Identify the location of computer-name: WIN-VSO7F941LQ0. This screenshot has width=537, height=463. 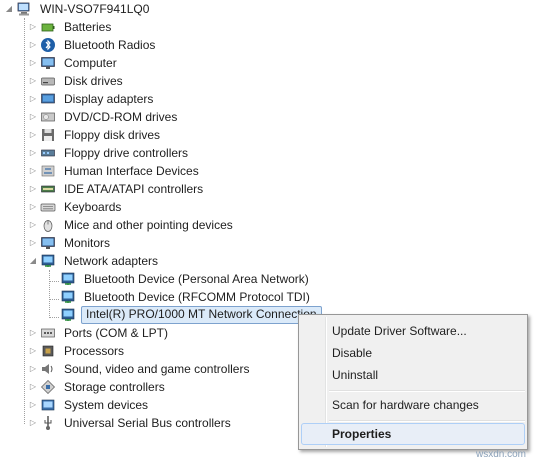
(95, 9).